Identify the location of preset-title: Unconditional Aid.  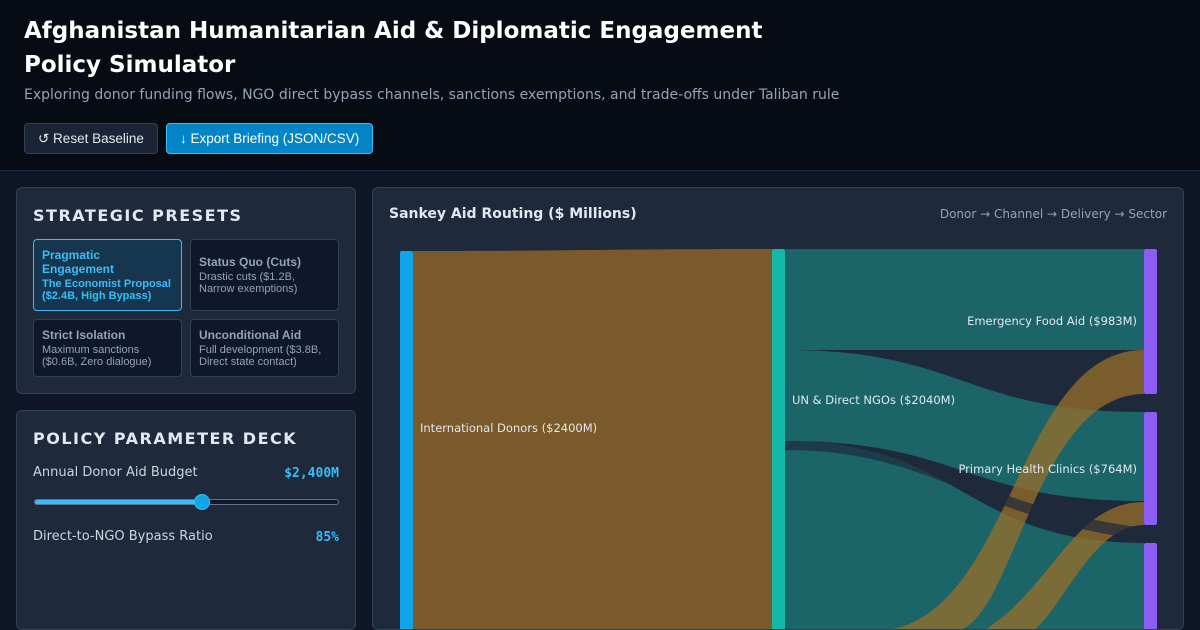
(250, 335).